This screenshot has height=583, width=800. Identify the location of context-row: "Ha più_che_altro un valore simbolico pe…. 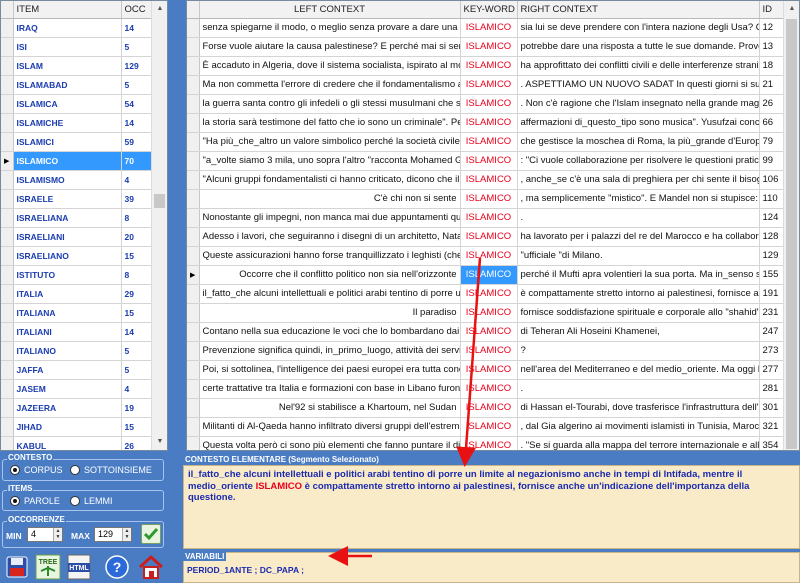
(486, 142).